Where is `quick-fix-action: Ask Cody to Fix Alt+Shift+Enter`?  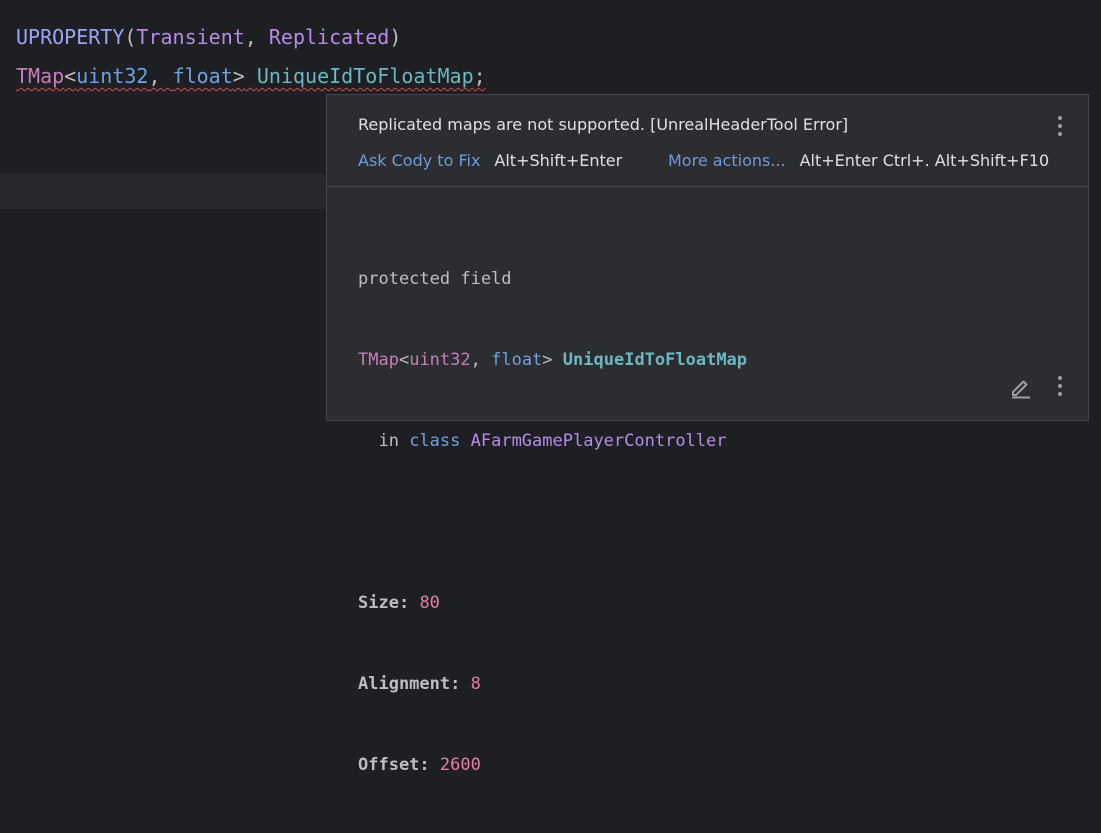
quick-fix-action: Ask Cody to Fix Alt+Shift+Enter is located at coordinates (490, 160).